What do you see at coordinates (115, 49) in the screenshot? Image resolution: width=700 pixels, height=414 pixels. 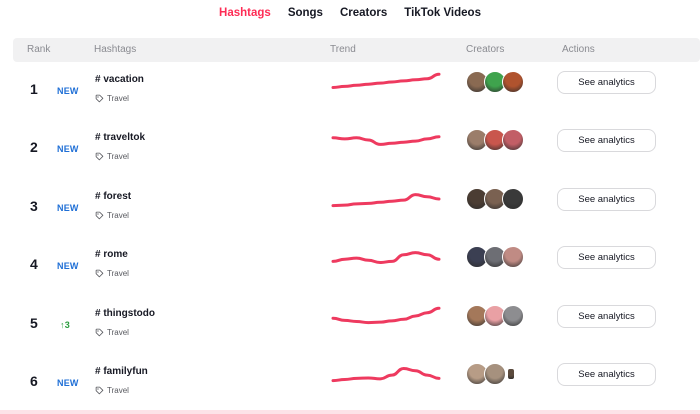 I see `column-header-hashtags: Hashtags` at bounding box center [115, 49].